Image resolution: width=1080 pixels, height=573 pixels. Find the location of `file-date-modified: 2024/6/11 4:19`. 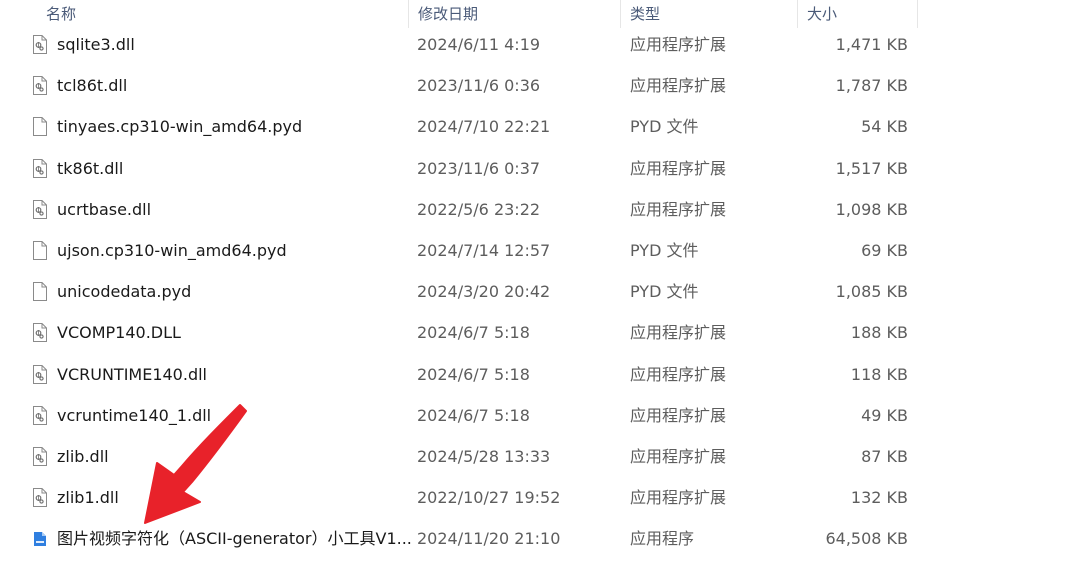

file-date-modified: 2024/6/11 4:19 is located at coordinates (479, 44).